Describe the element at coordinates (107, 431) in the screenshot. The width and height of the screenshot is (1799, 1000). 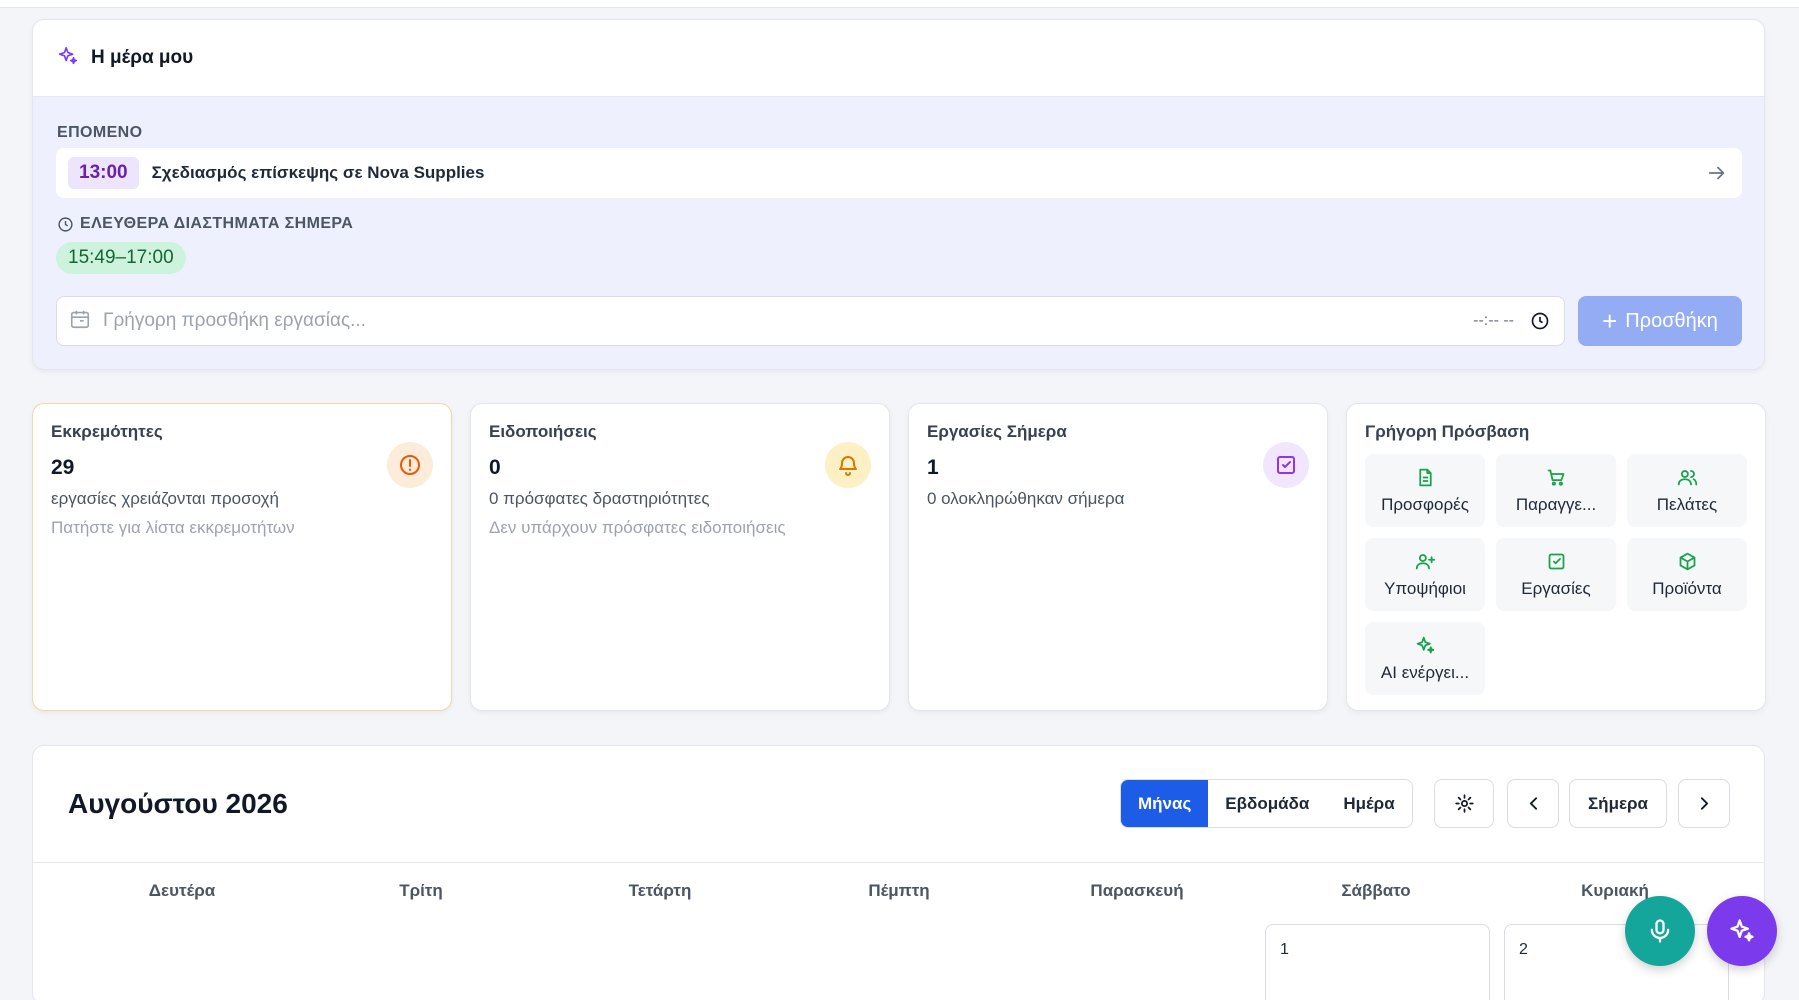
I see `pending-title: Εκκρεμότητες` at that location.